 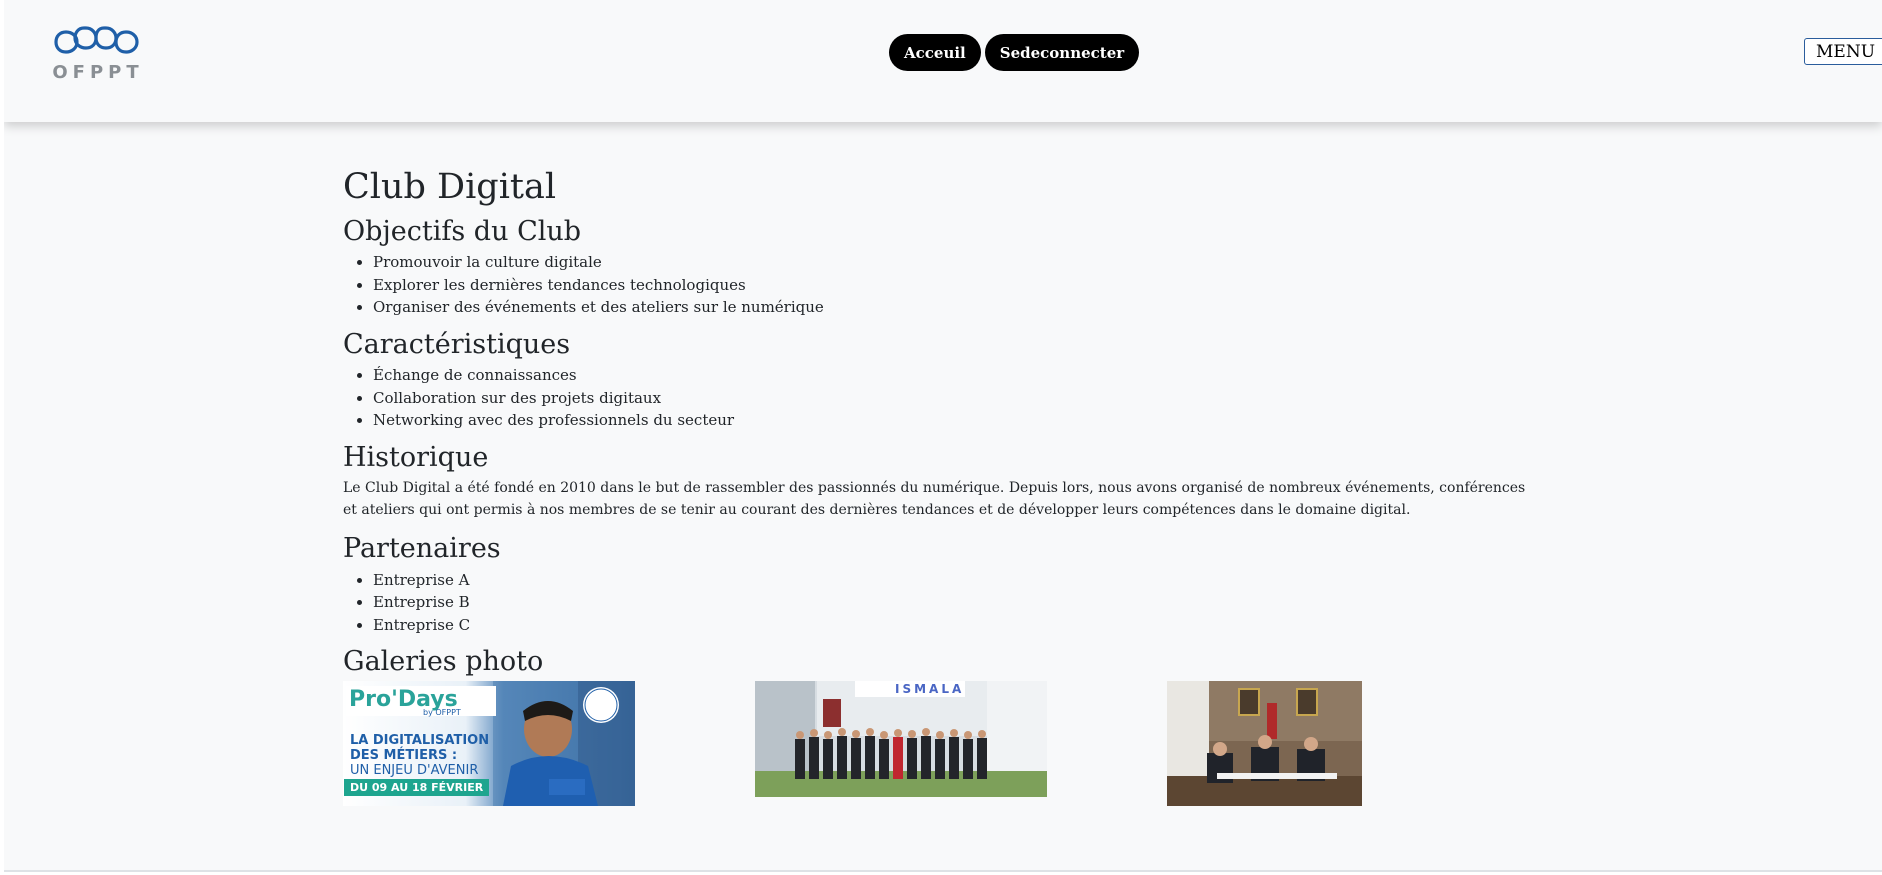 I want to click on list-item: Promouvoir la culture digitale, so click(x=958, y=262).